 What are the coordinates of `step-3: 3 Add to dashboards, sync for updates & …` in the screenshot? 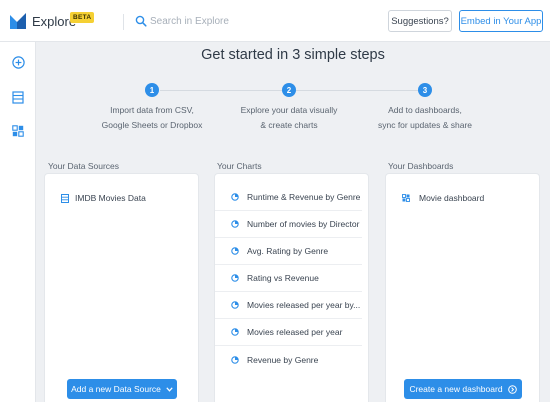 It's located at (425, 108).